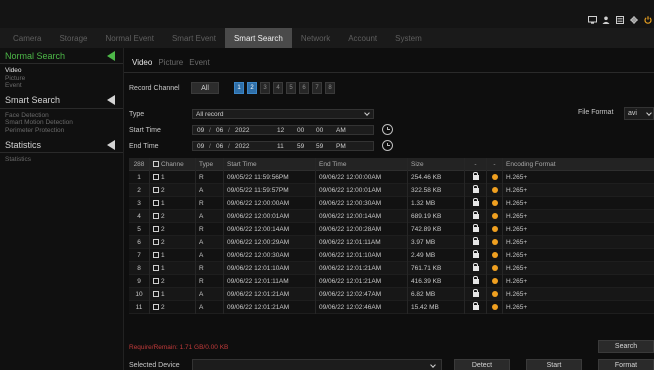 The width and height of the screenshot is (654, 370). Describe the element at coordinates (300, 130) in the screenshot. I see `start-minute: 00` at that location.